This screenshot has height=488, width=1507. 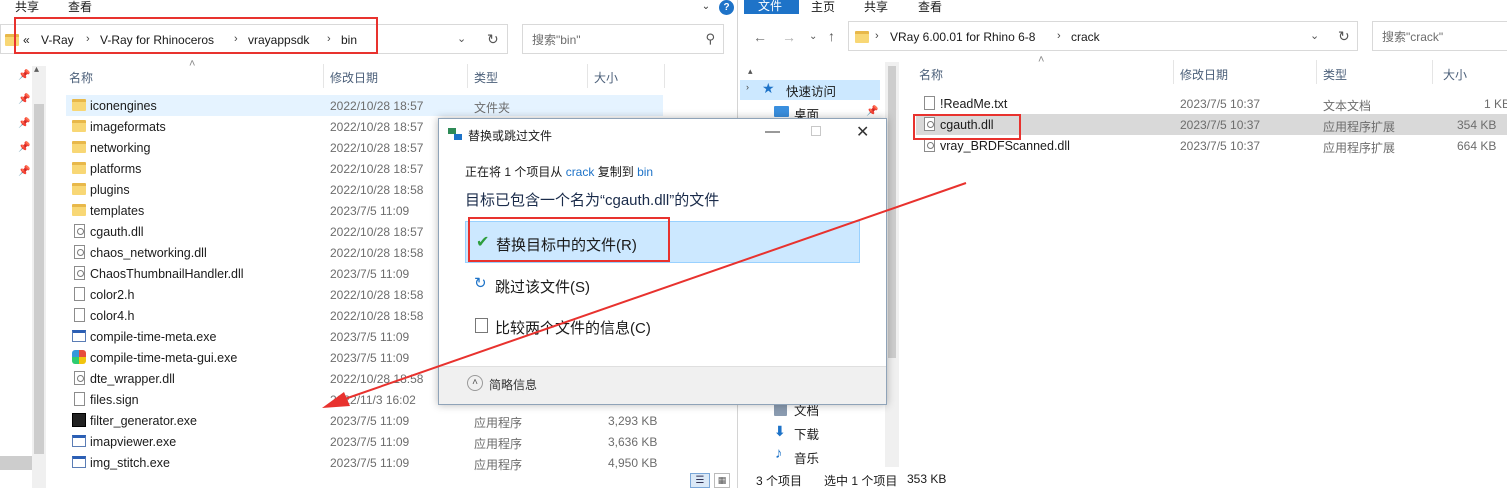 I want to click on annotation-arrow-head, so click(x=336, y=400).